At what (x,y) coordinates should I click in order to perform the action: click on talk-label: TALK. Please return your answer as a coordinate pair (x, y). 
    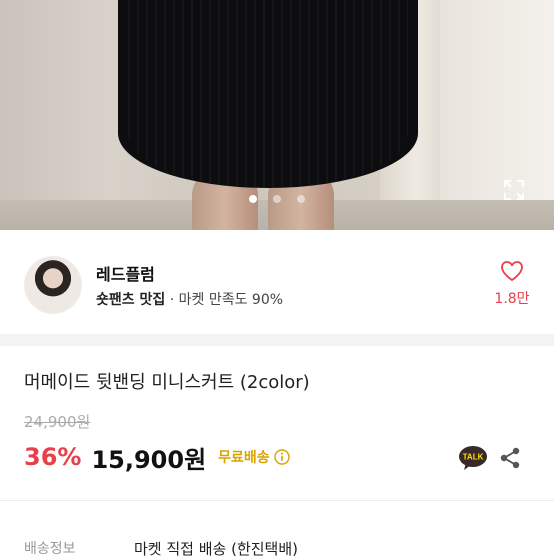
    Looking at the image, I should click on (473, 457).